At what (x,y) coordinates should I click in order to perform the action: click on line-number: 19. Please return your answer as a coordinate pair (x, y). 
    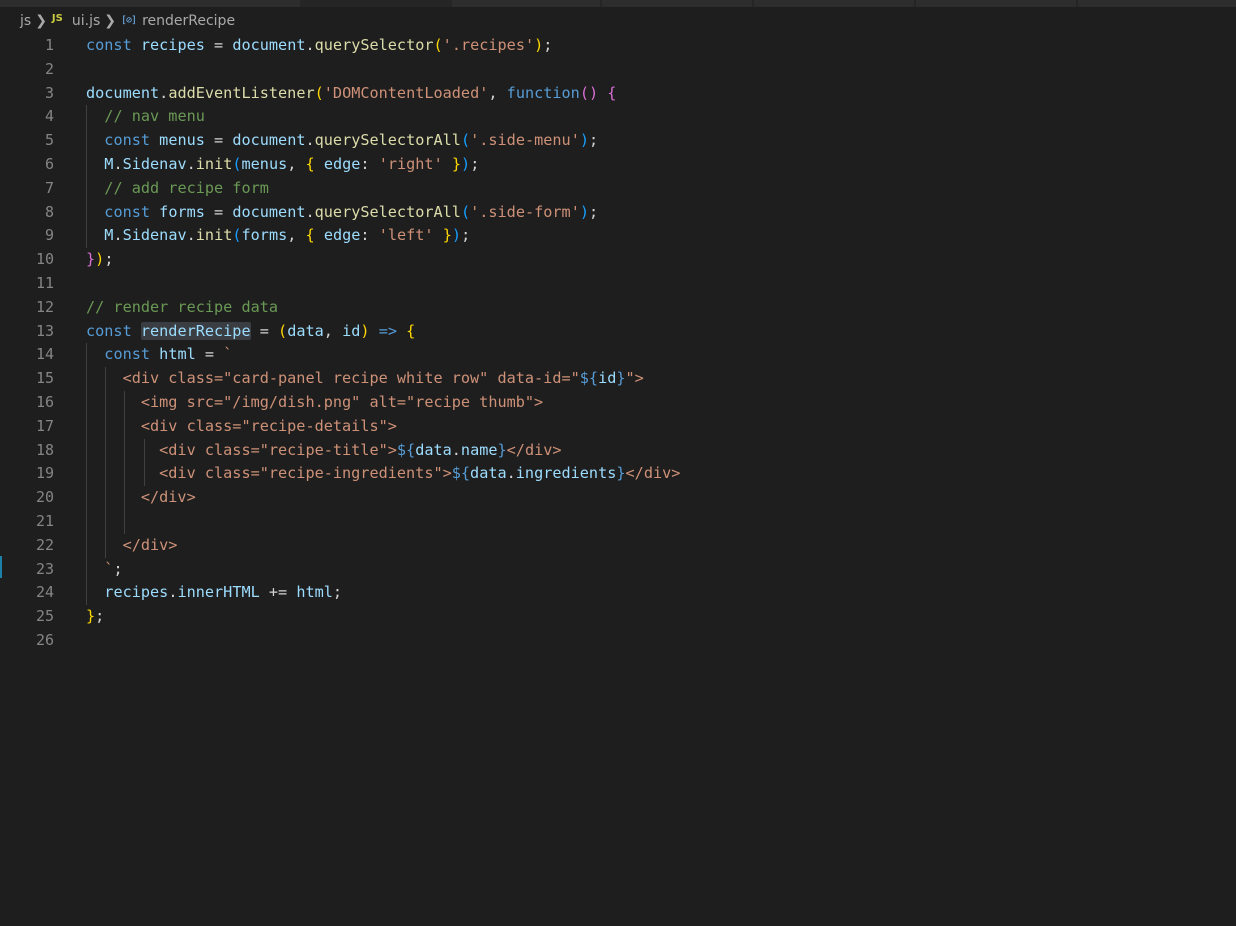
    Looking at the image, I should click on (44, 473).